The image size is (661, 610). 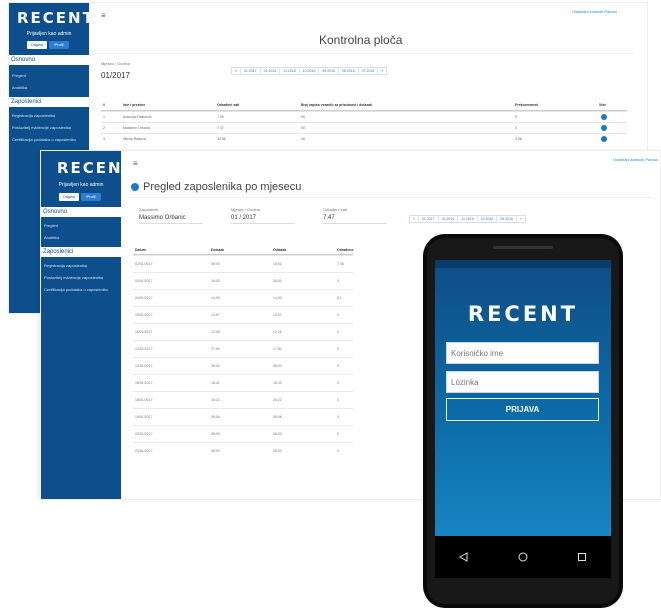 I want to click on table-cell: 16:01, so click(x=277, y=264).